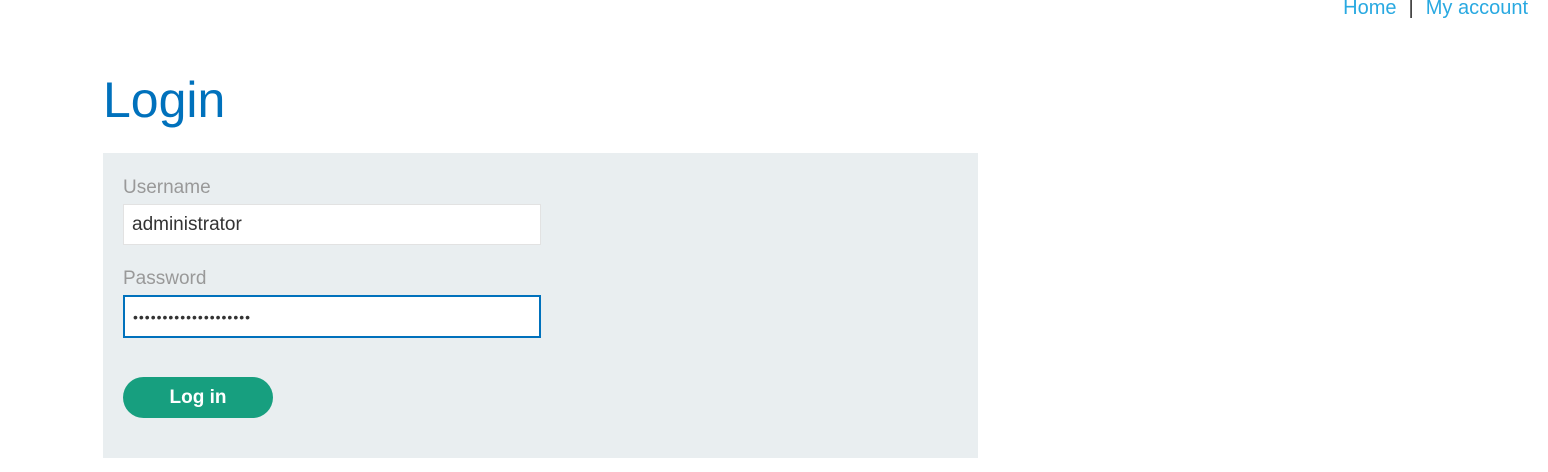 The image size is (1548, 472). I want to click on top-navigation: Home | My account, so click(1435, 10).